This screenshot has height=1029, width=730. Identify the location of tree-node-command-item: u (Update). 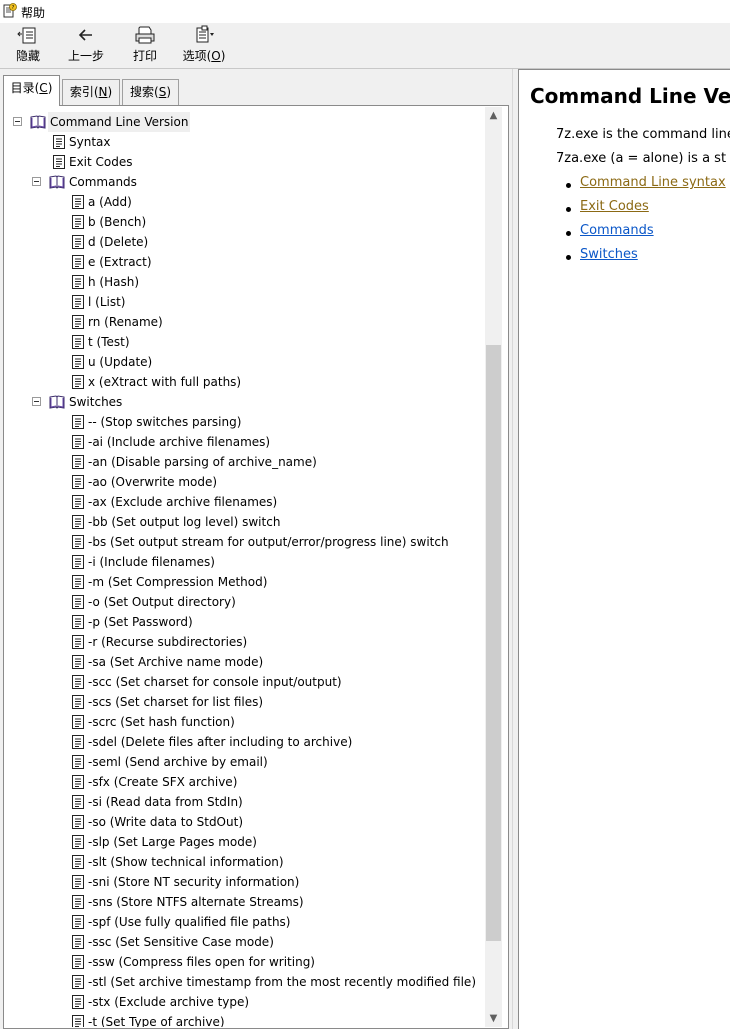
(245, 362).